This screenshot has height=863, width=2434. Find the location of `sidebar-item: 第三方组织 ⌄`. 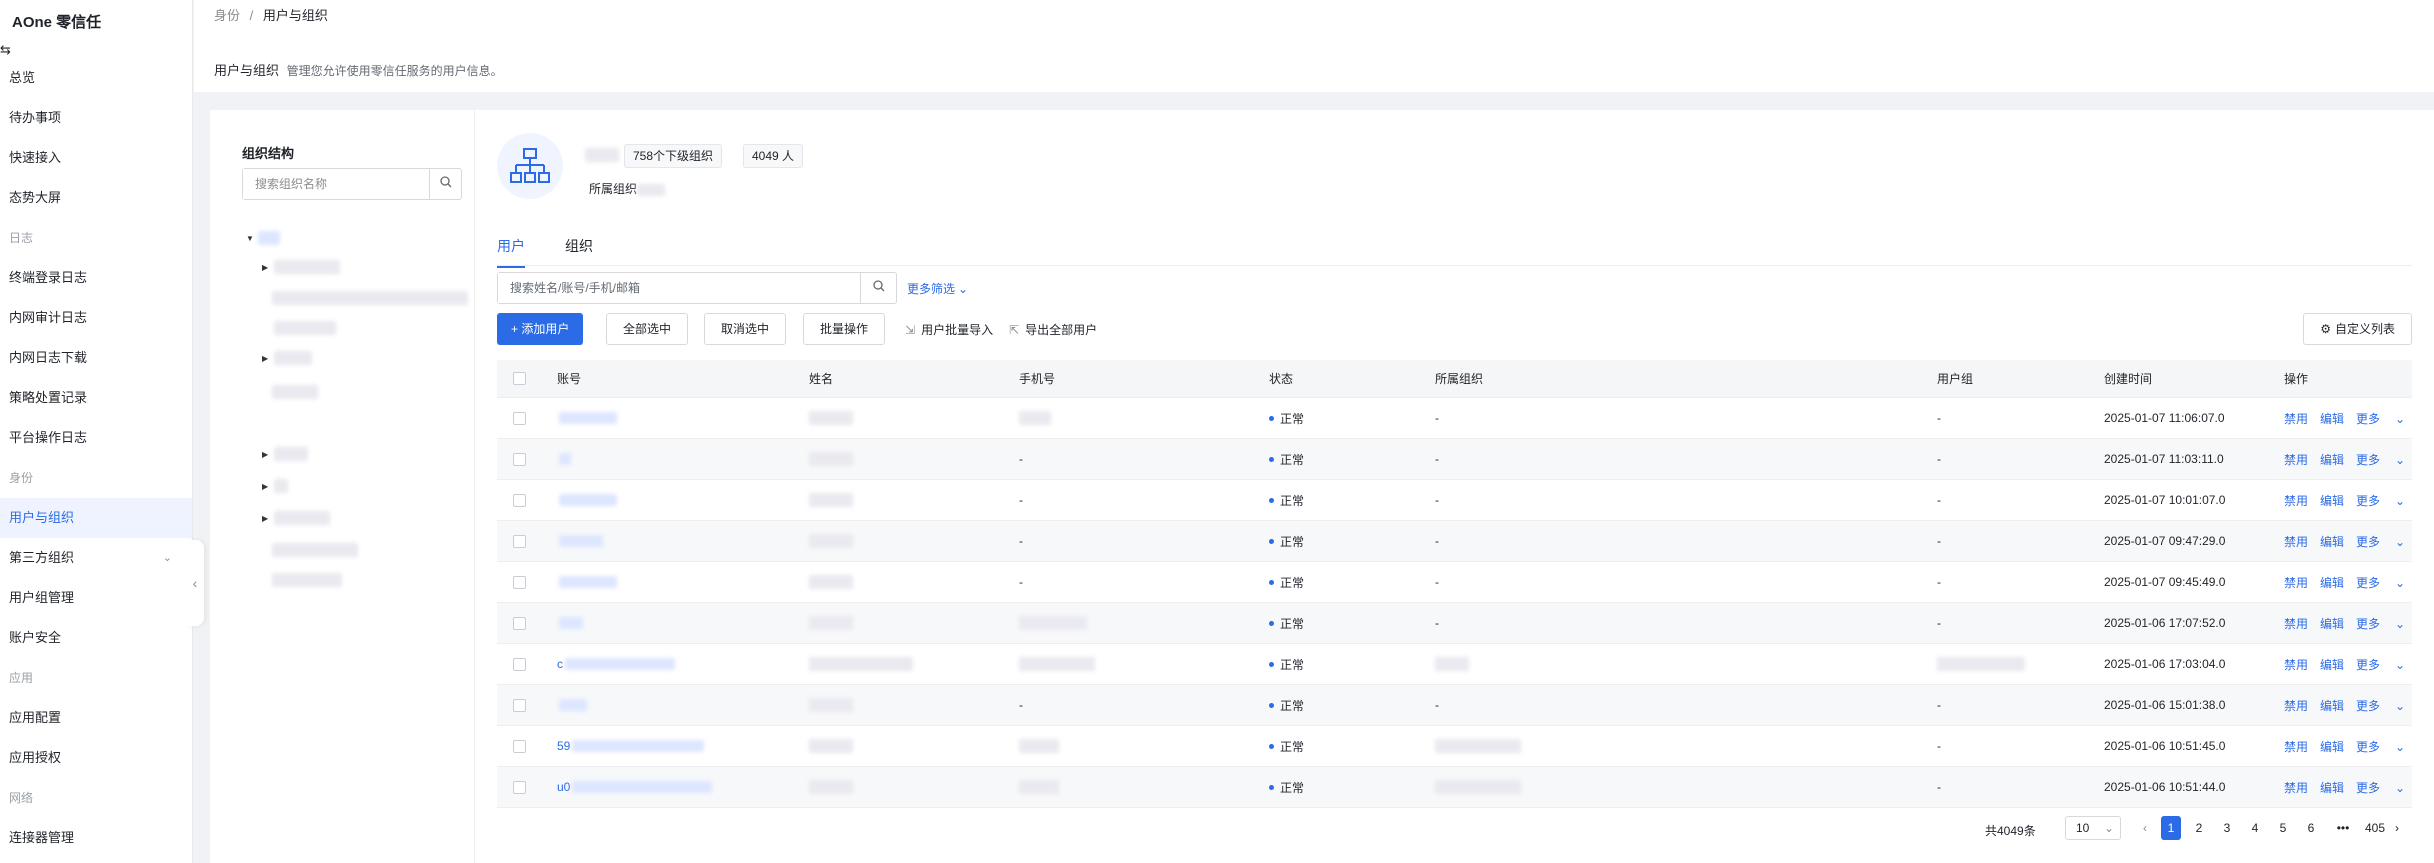

sidebar-item: 第三方组织 ⌄ is located at coordinates (96, 558).